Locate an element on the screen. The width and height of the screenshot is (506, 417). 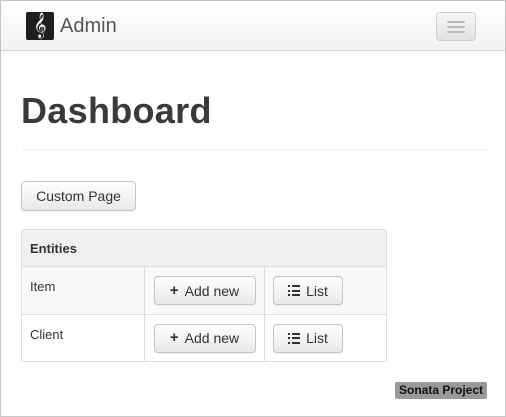
add-new-item-button: + Add new is located at coordinates (204, 290).